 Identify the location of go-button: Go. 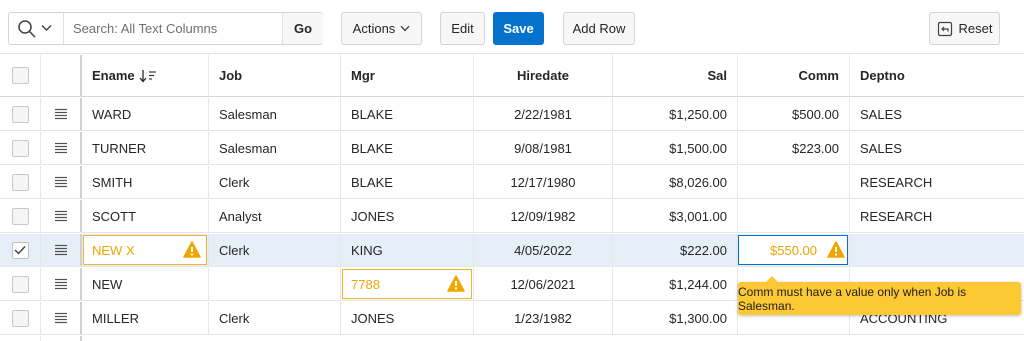
(302, 28).